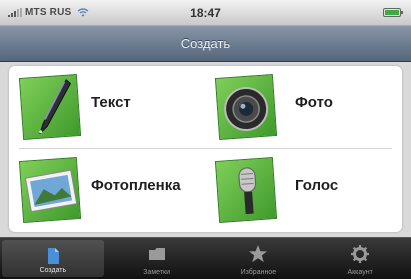 The image size is (411, 279). Describe the element at coordinates (314, 102) in the screenshot. I see `create-photo-label: Фото` at that location.